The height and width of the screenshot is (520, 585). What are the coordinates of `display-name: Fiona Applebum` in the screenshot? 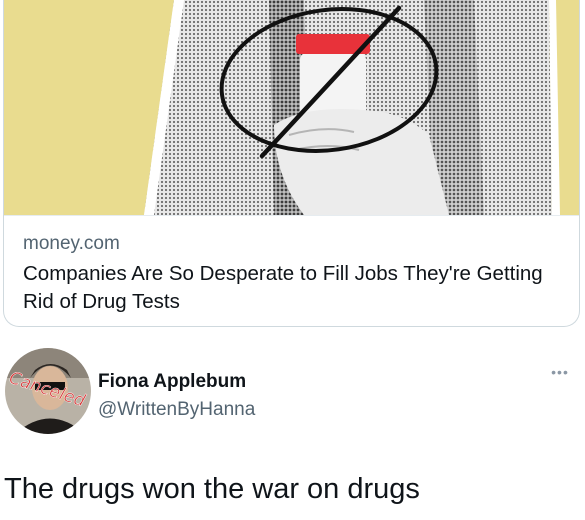 It's located at (172, 382).